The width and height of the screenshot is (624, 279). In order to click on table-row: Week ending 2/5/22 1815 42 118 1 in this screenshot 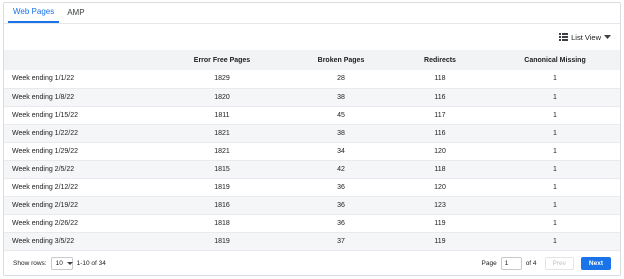, I will do `click(312, 169)`.